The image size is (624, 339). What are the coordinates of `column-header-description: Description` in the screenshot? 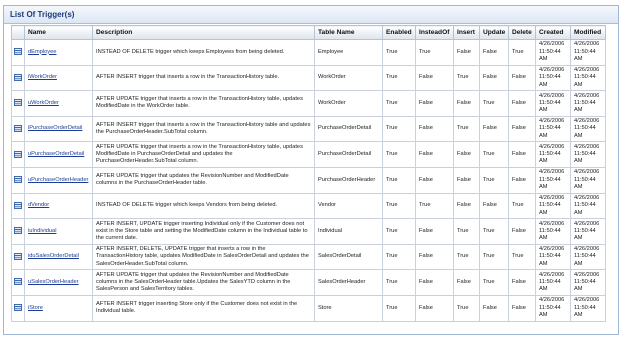 It's located at (203, 32).